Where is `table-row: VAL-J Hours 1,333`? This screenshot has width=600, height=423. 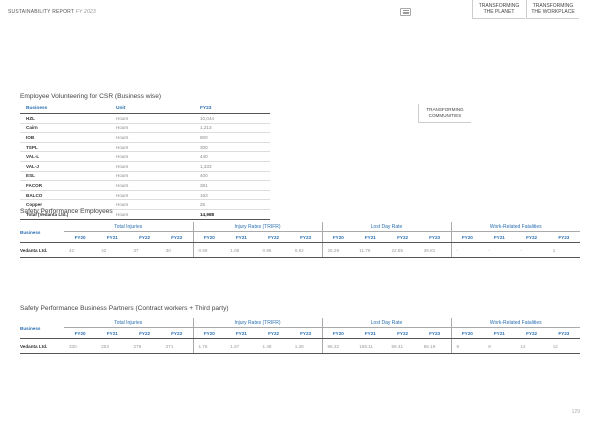 table-row: VAL-J Hours 1,333 is located at coordinates (145, 166).